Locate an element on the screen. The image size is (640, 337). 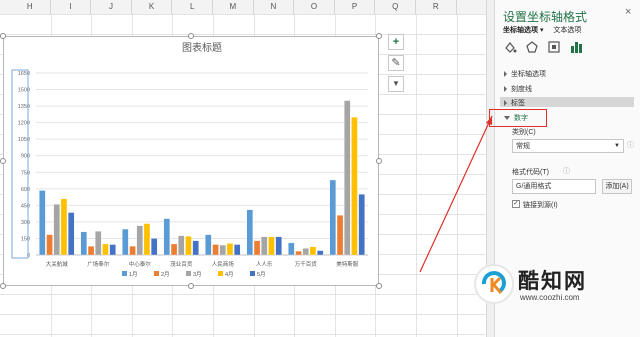
legend-label: 5月 is located at coordinates (261, 274).